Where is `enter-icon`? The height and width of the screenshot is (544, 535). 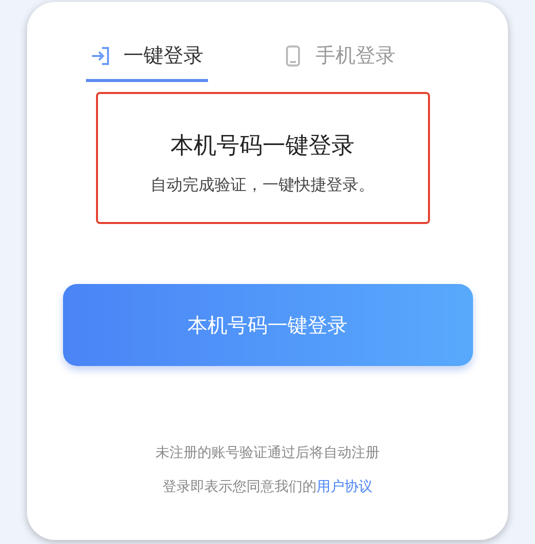
enter-icon is located at coordinates (101, 55).